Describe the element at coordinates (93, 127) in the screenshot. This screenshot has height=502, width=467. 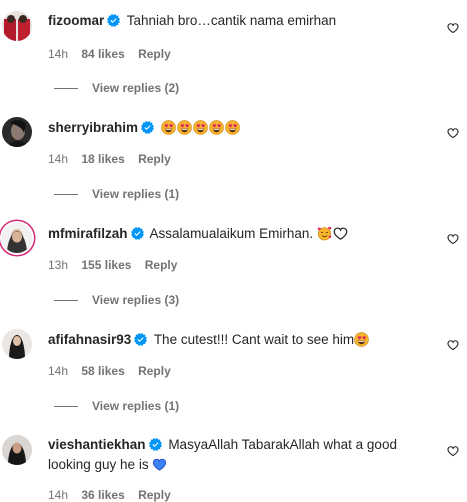
I see `username: sherryibrahim` at that location.